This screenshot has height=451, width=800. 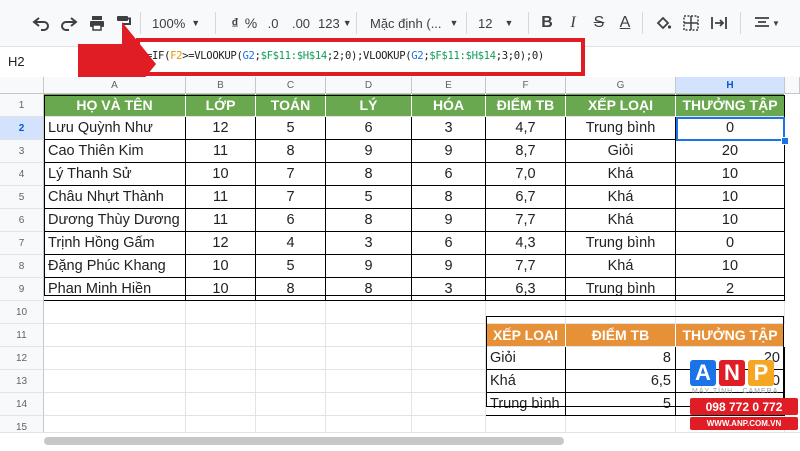 I want to click on more-formats-select: 123 ▼, so click(x=335, y=23).